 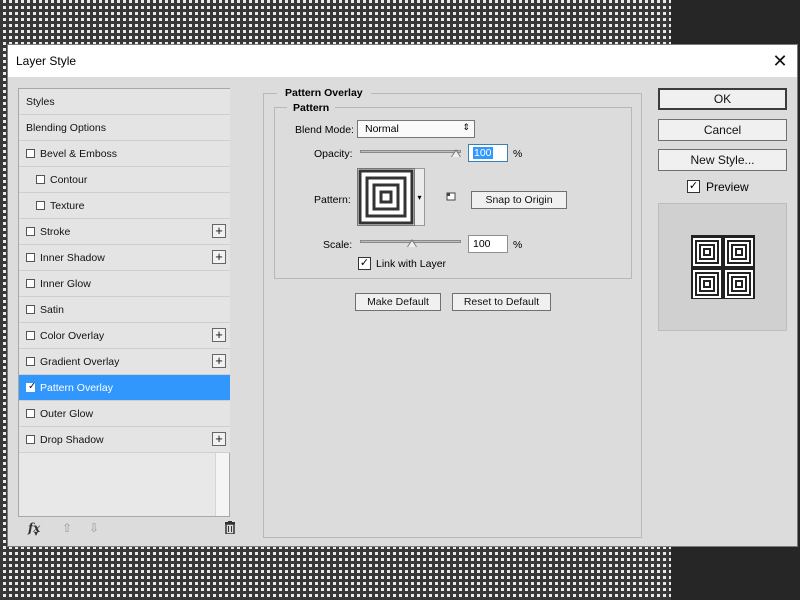 What do you see at coordinates (124, 388) in the screenshot?
I see `style-item-pattern-overlay: ✓ Pattern Overlay` at bounding box center [124, 388].